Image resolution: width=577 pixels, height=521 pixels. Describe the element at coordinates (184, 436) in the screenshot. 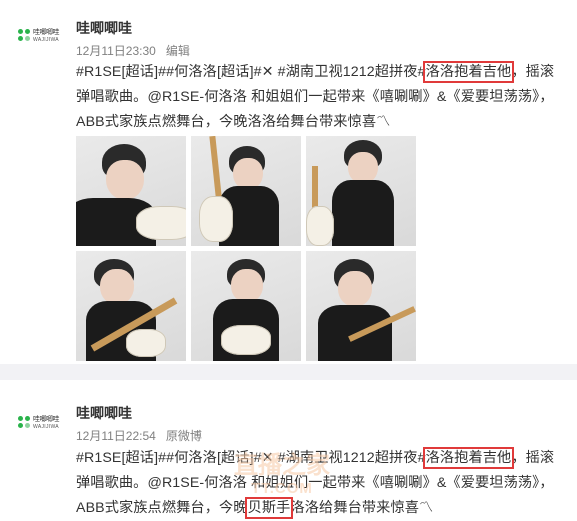

I see `post-source: 原微博` at that location.